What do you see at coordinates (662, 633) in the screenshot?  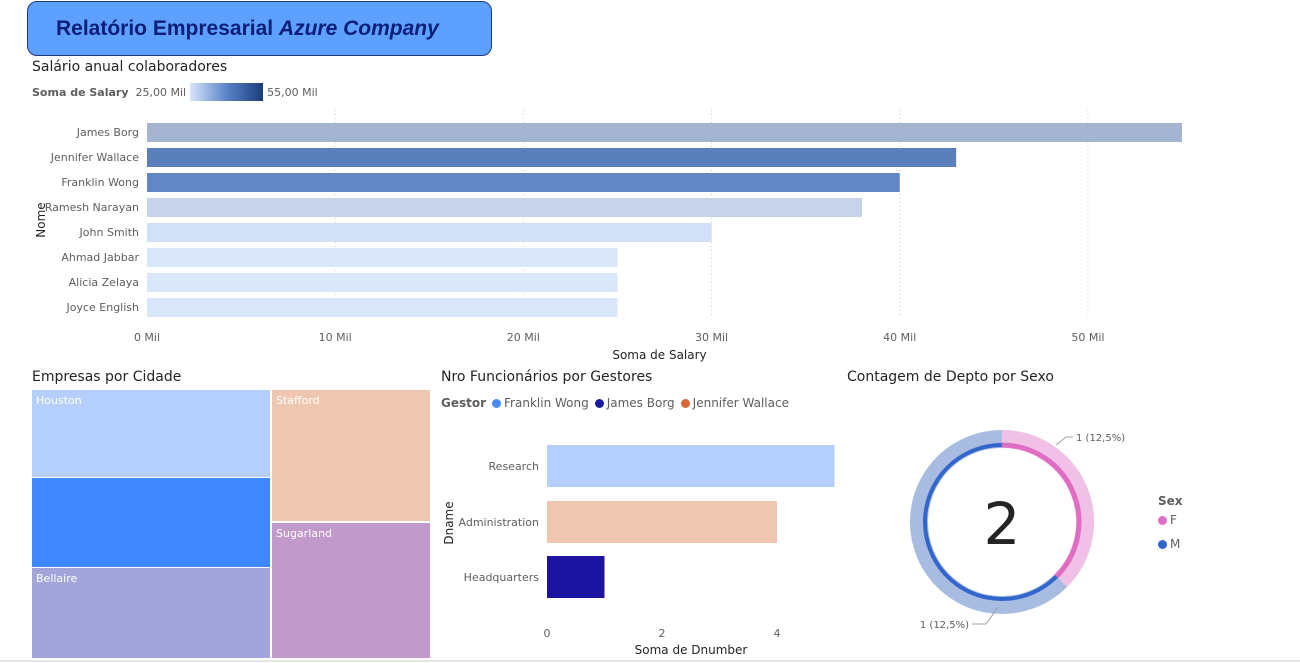 I see `gestores-xtick-label: 2` at bounding box center [662, 633].